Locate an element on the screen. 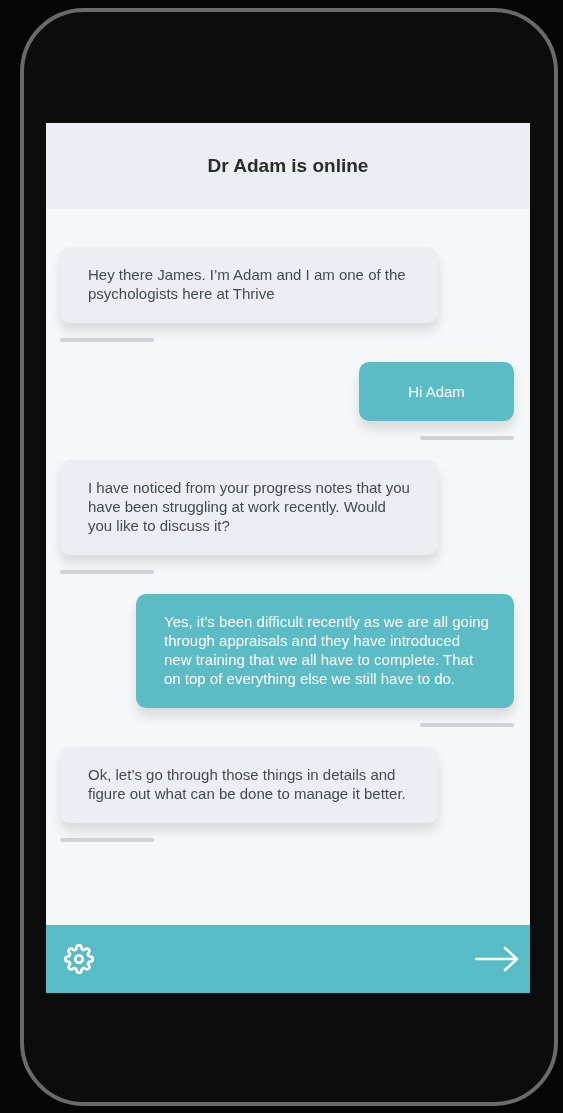 The width and height of the screenshot is (563, 1113). chat-title: Dr Adam is online is located at coordinates (288, 166).